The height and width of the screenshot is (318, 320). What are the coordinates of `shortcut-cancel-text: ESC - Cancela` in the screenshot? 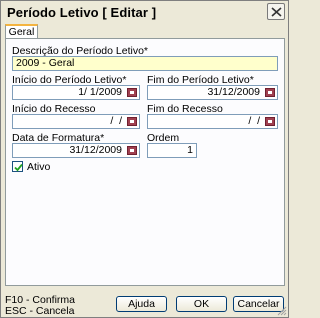 It's located at (40, 311).